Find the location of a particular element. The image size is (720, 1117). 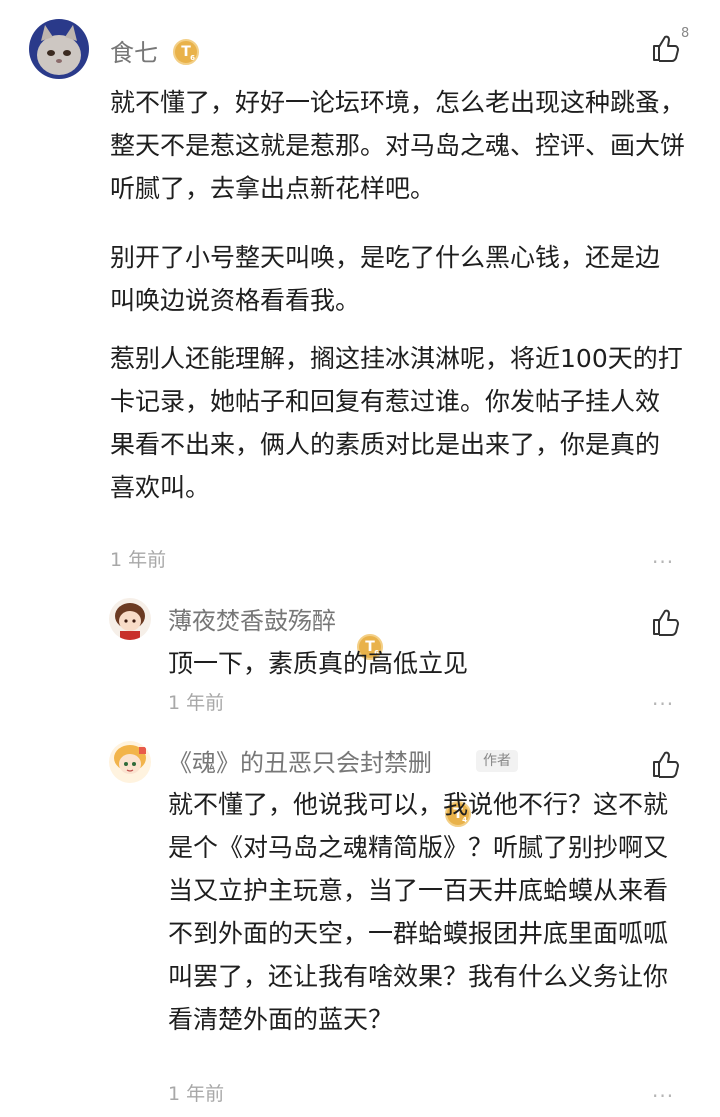

comment-line: 卡记录，她帖子和回复有惹过谁。你发帖子挂人效 is located at coordinates (385, 401).